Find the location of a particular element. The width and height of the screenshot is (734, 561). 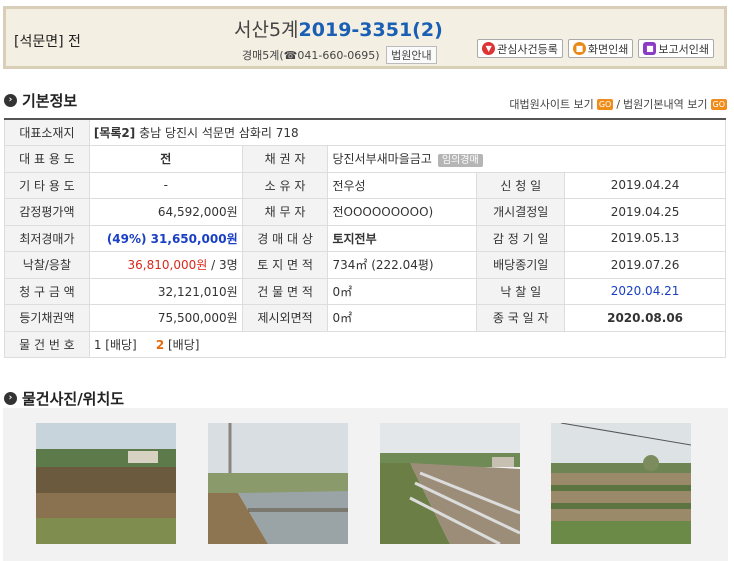

screen-print-button: ■ 화면인쇄 is located at coordinates (600, 48).